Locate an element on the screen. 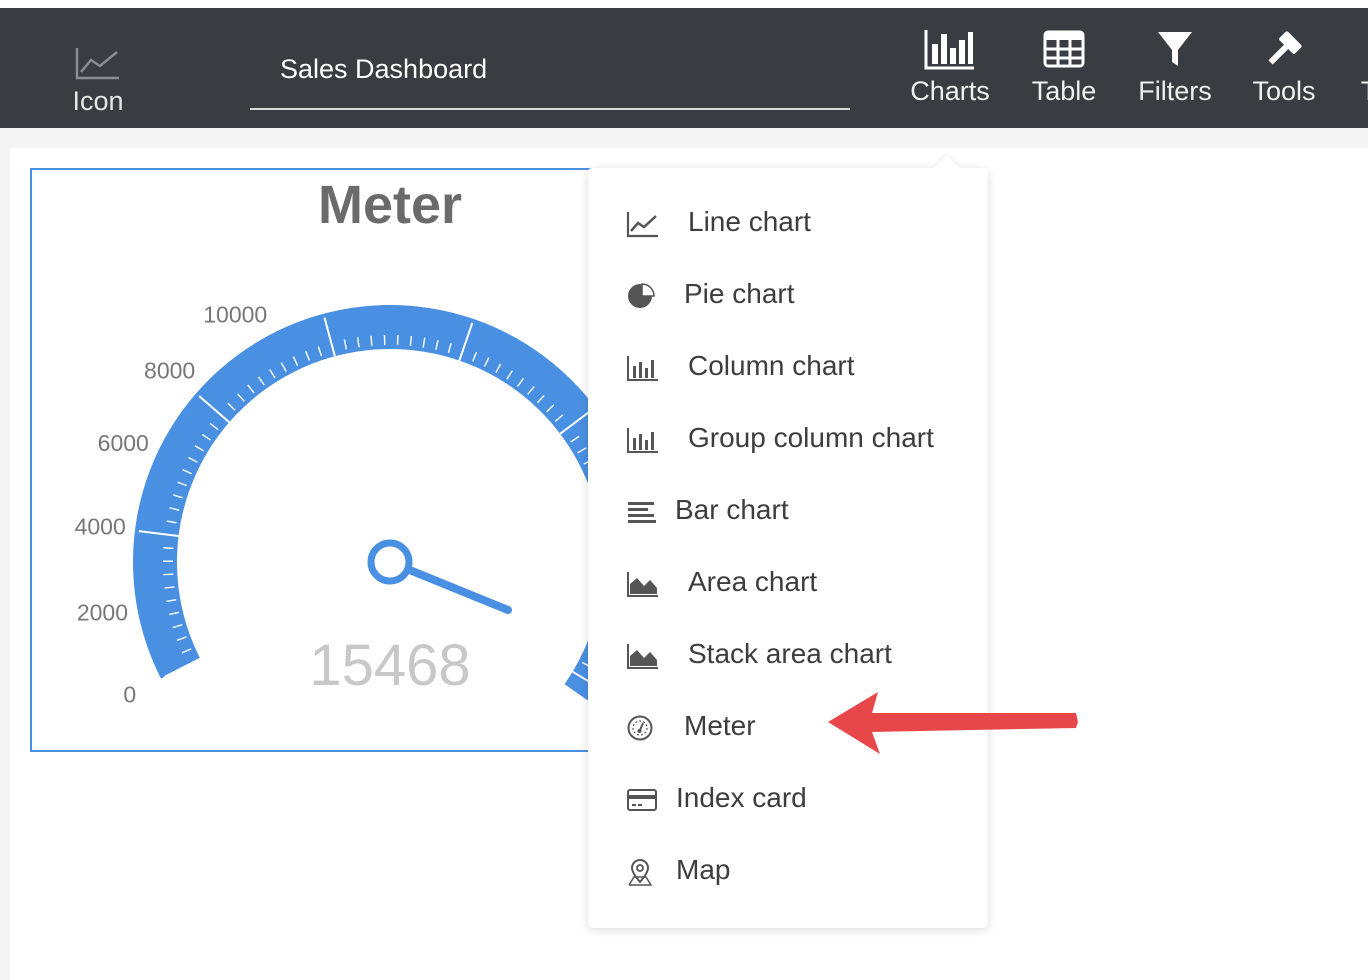  top-strip is located at coordinates (684, 4).